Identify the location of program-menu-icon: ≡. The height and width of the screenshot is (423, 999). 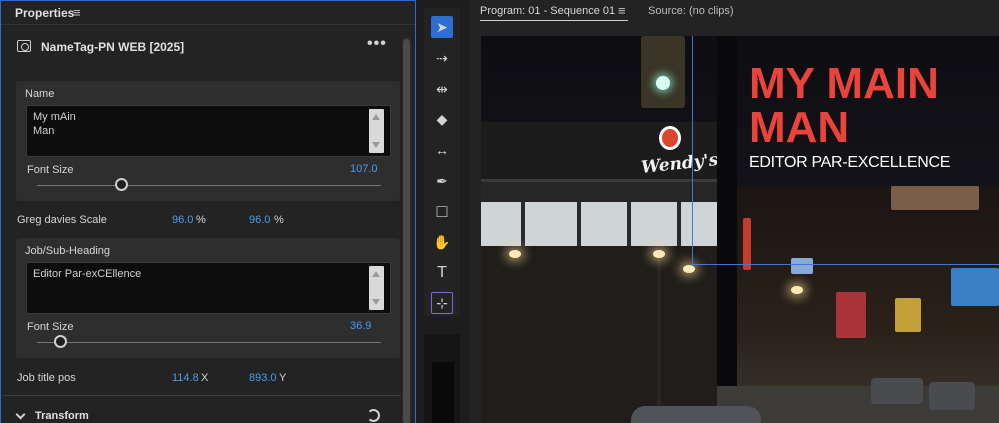
(622, 10).